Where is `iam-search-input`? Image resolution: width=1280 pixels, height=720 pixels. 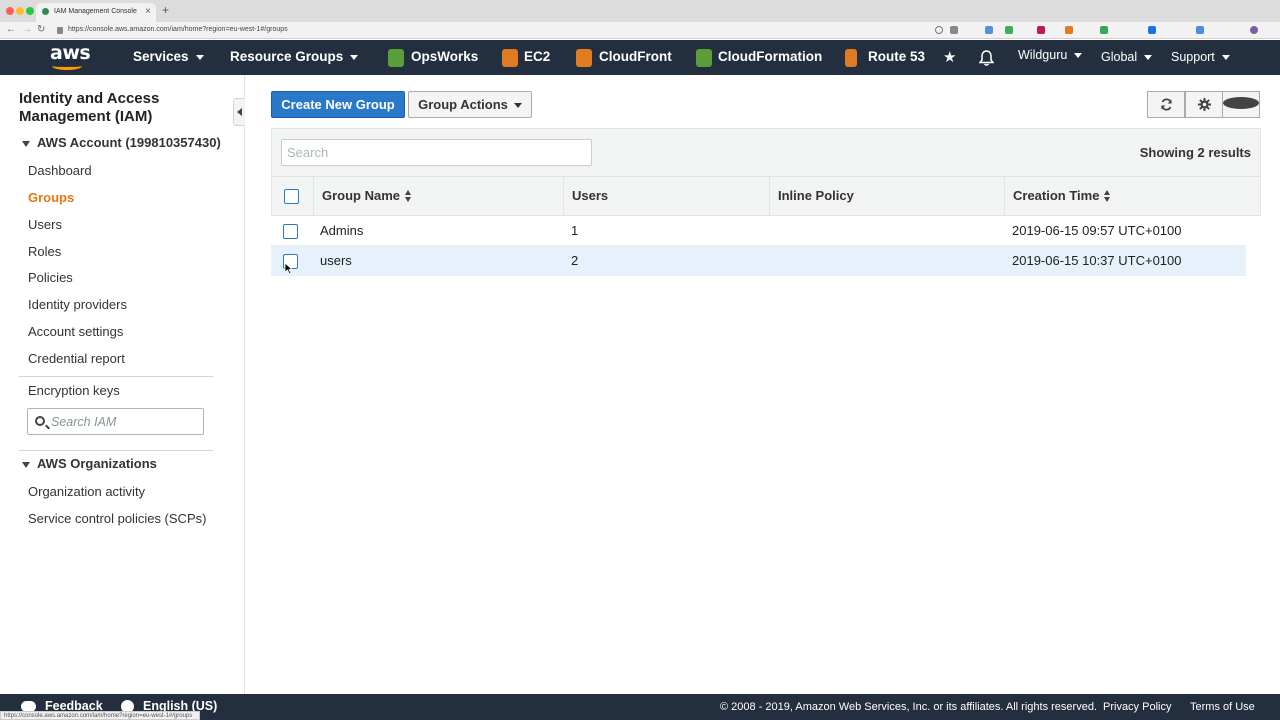
iam-search-input is located at coordinates (125, 422).